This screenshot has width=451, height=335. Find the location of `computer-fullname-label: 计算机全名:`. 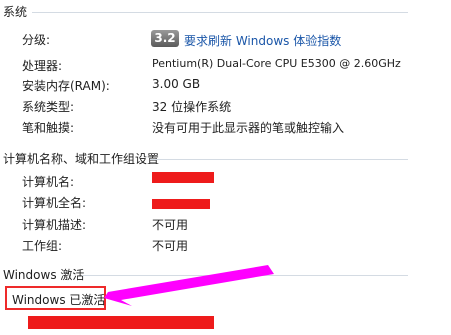

computer-fullname-label: 计算机全名: is located at coordinates (54, 203).